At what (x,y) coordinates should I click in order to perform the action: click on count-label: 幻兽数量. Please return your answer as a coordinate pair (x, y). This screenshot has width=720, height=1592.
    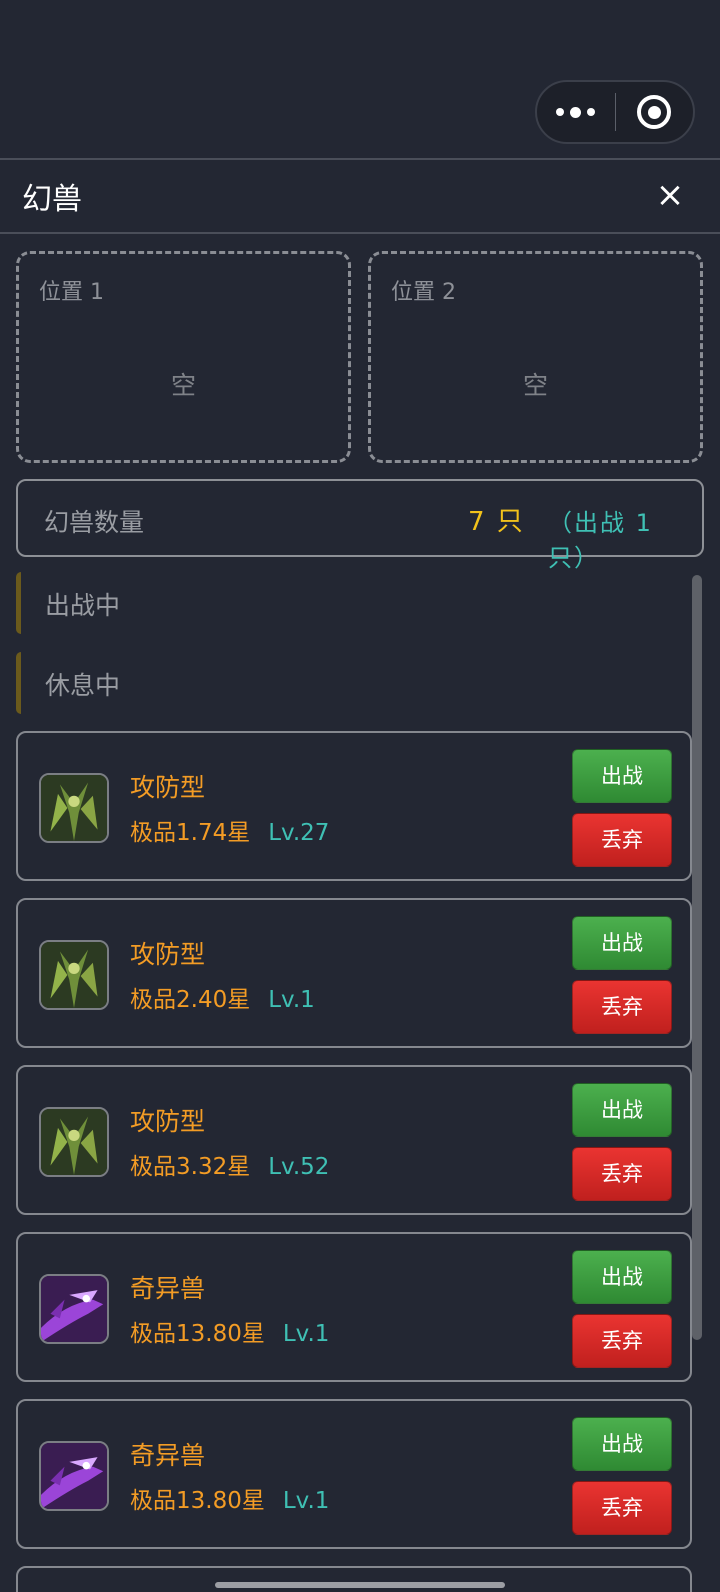
    Looking at the image, I should click on (94, 522).